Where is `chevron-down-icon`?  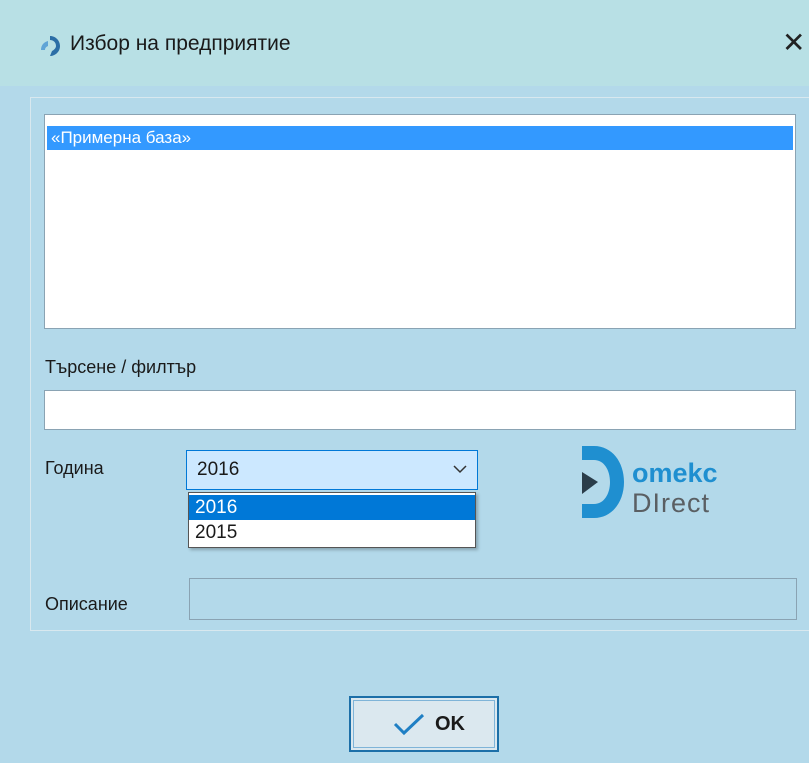
chevron-down-icon is located at coordinates (460, 469).